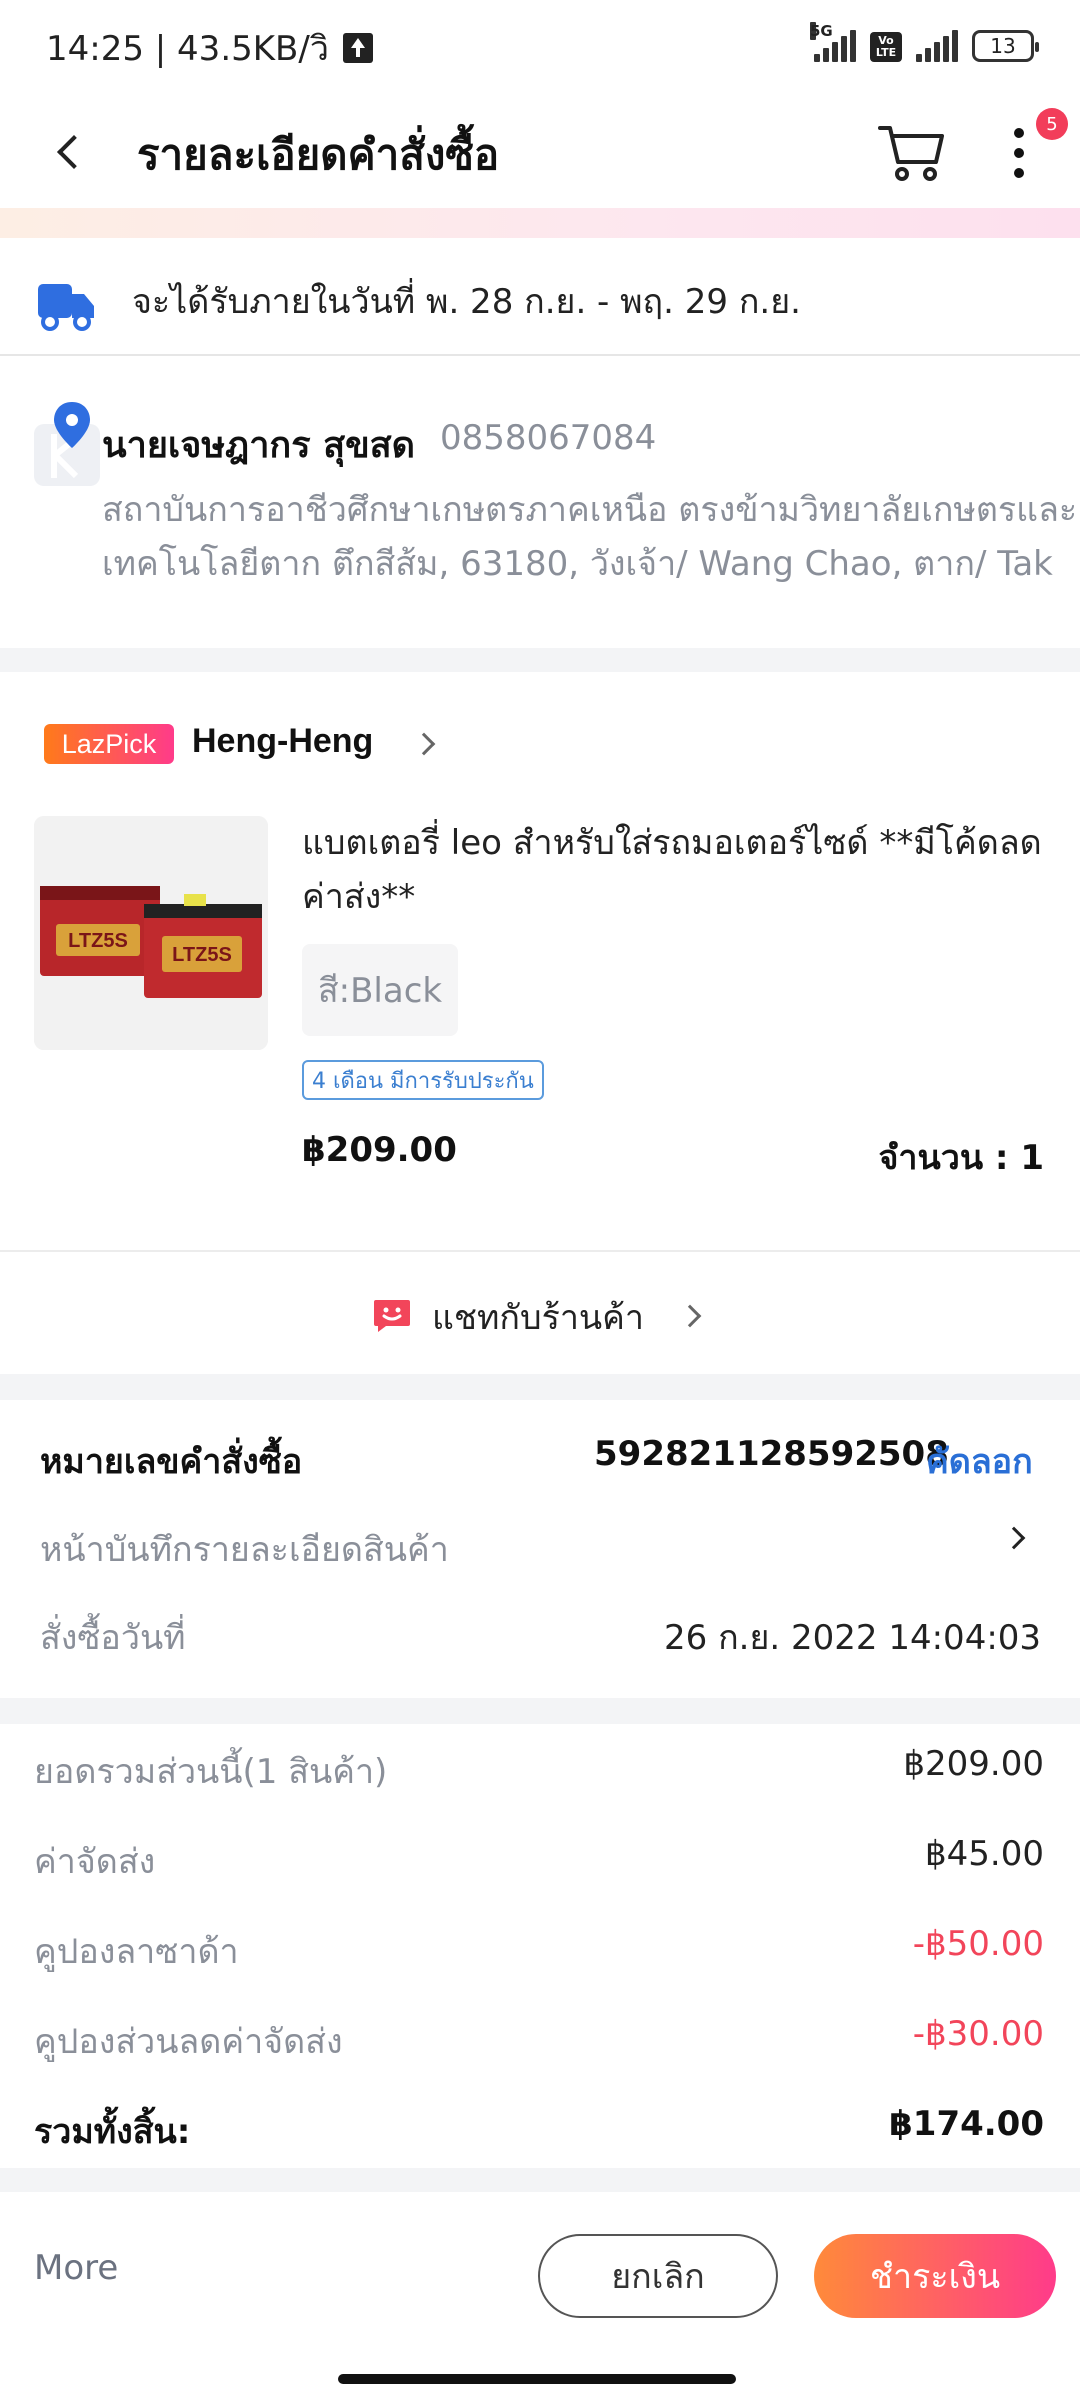  I want to click on store-name: Heng-Heng, so click(283, 741).